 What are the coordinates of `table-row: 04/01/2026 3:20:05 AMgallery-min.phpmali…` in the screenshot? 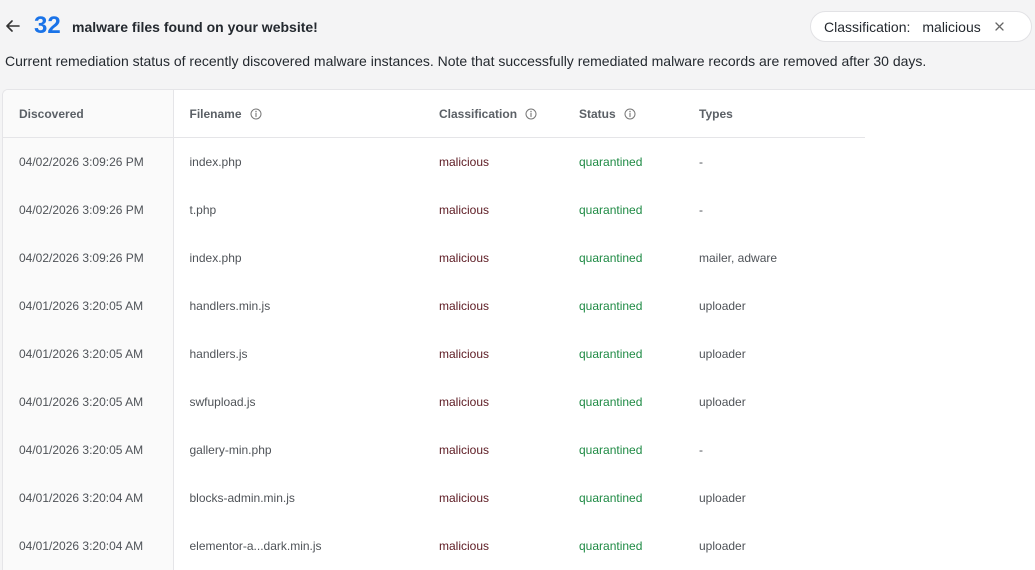 It's located at (434, 450).